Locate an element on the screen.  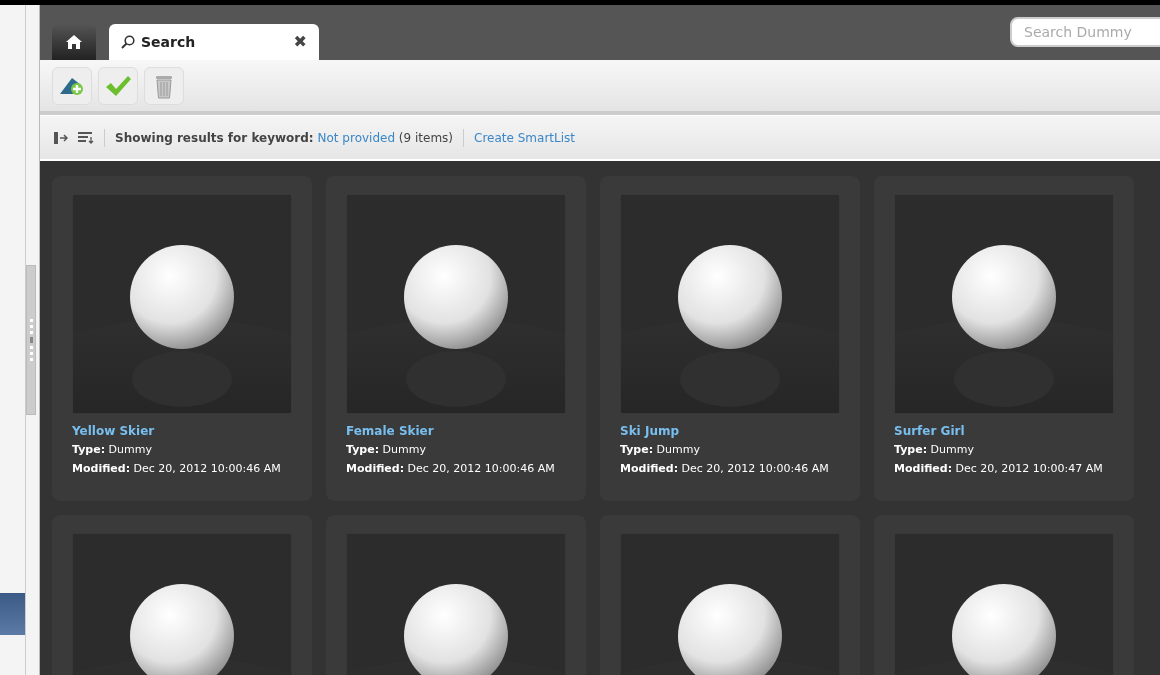
add-button is located at coordinates (72, 85).